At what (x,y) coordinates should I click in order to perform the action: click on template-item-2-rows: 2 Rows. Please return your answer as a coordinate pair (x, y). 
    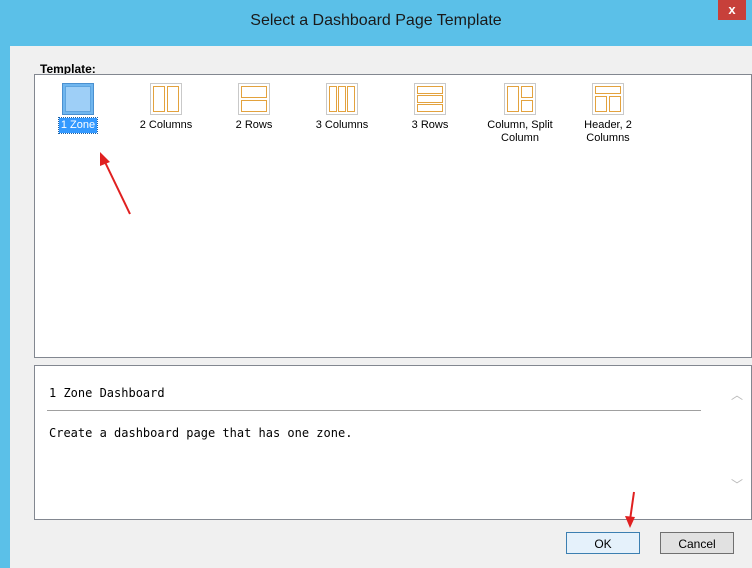
    Looking at the image, I should click on (254, 108).